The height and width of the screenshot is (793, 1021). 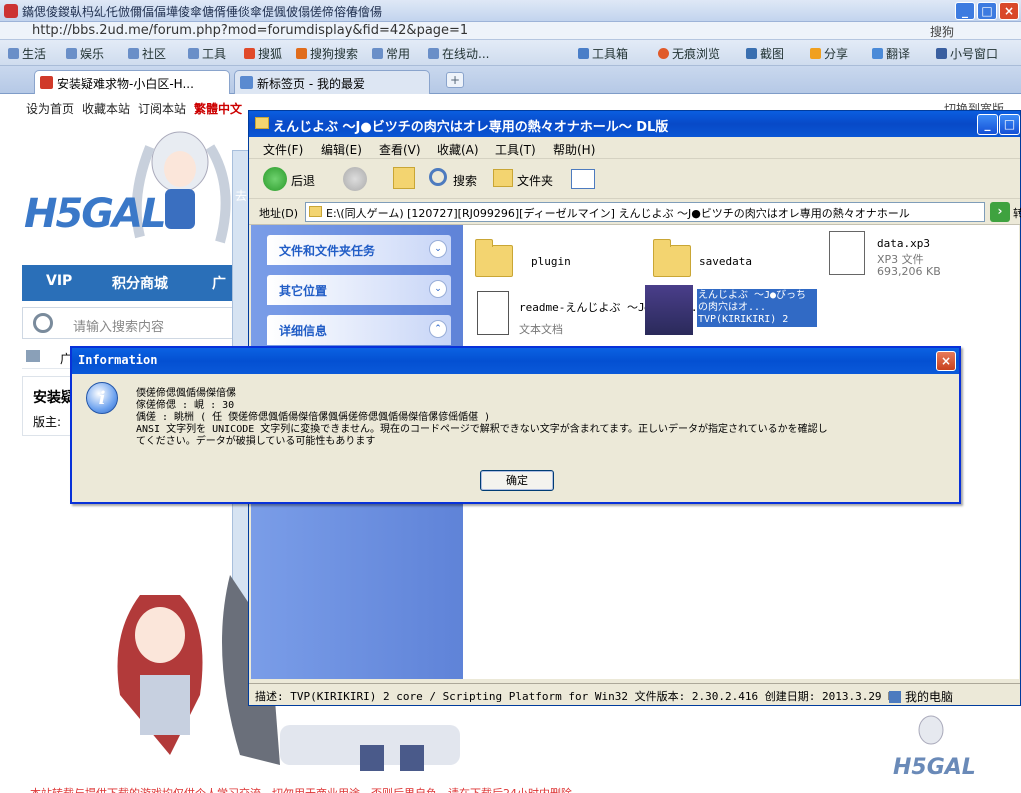 I want to click on home-icon, so click(x=33, y=356).